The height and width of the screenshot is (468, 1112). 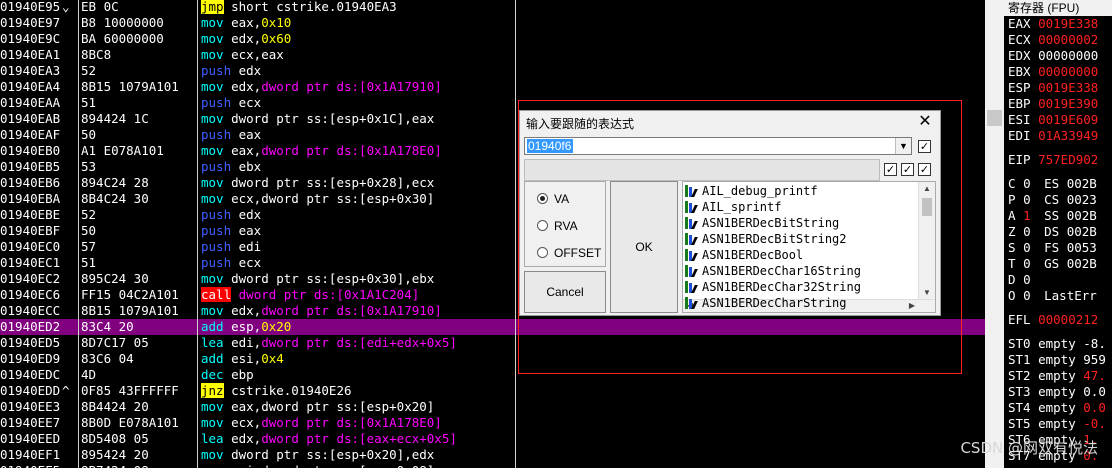 I want to click on register-name: EDI, so click(x=1019, y=135).